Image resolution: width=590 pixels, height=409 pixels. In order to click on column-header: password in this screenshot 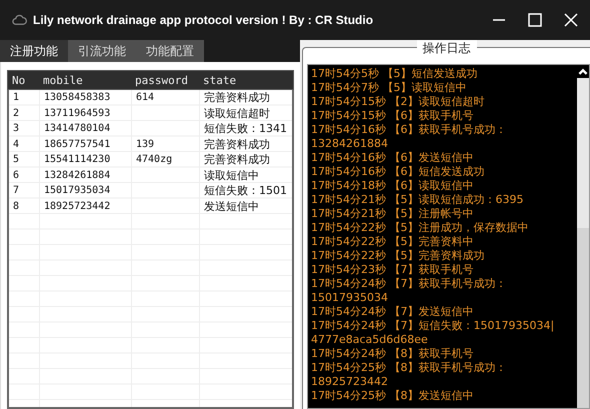, I will do `click(161, 80)`.